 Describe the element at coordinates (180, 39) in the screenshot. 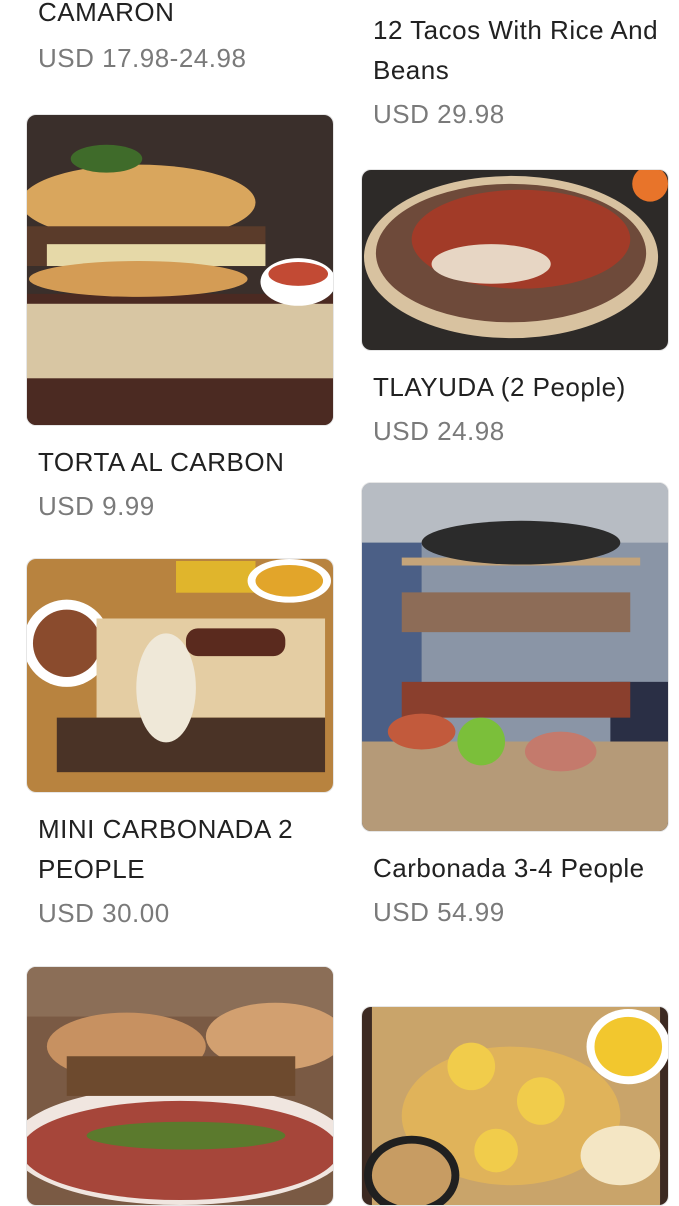

I see `menu-item-camaron: CAMARON USD 17.98-24.98` at that location.